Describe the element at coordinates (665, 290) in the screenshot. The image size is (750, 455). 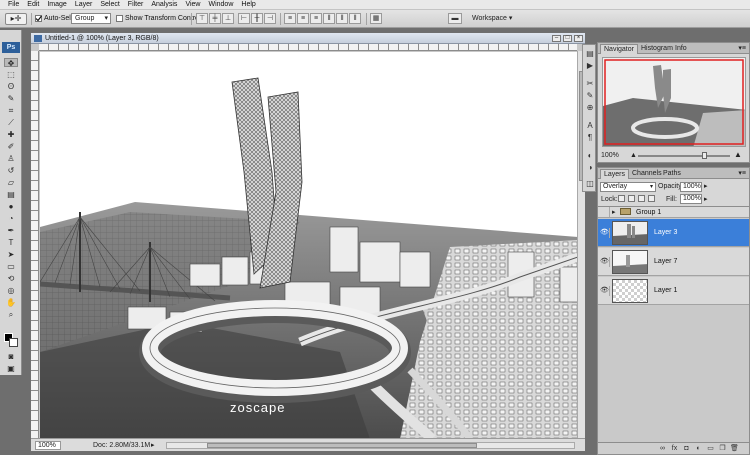
I see `layer-name: Layer 1` at that location.